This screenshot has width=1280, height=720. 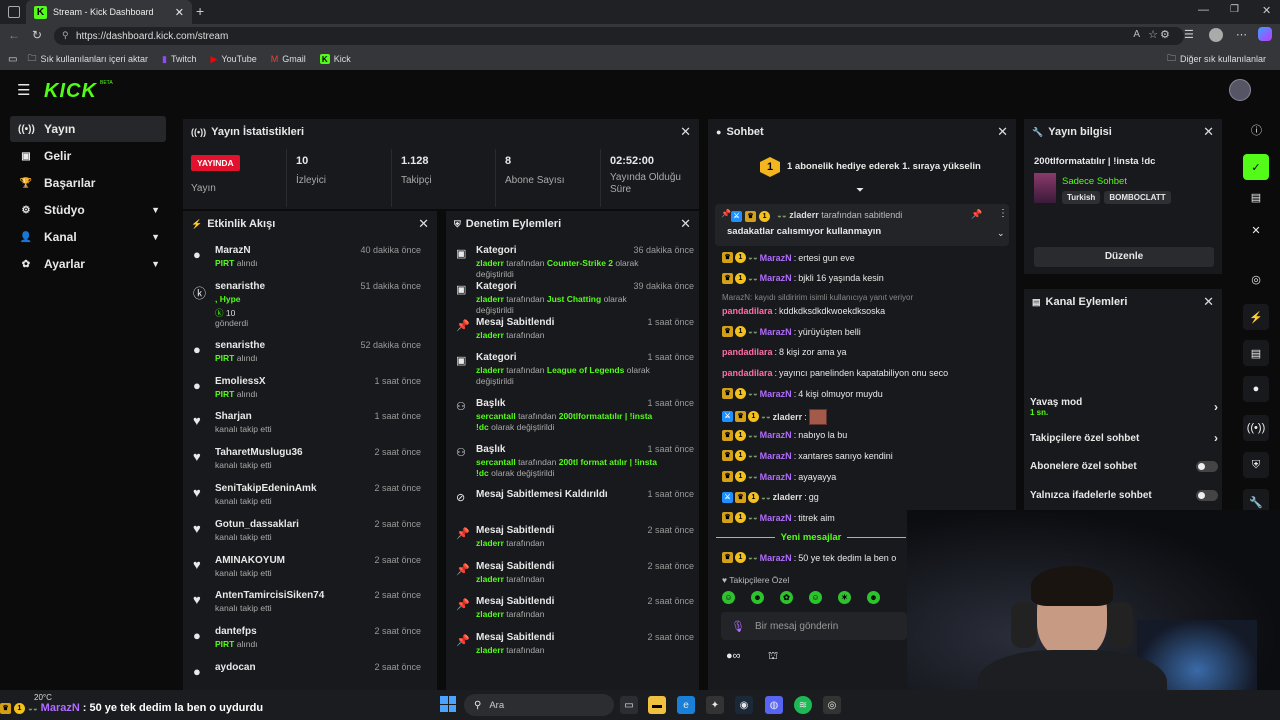 What do you see at coordinates (70, 91) in the screenshot?
I see `kick-logo: KICK` at bounding box center [70, 91].